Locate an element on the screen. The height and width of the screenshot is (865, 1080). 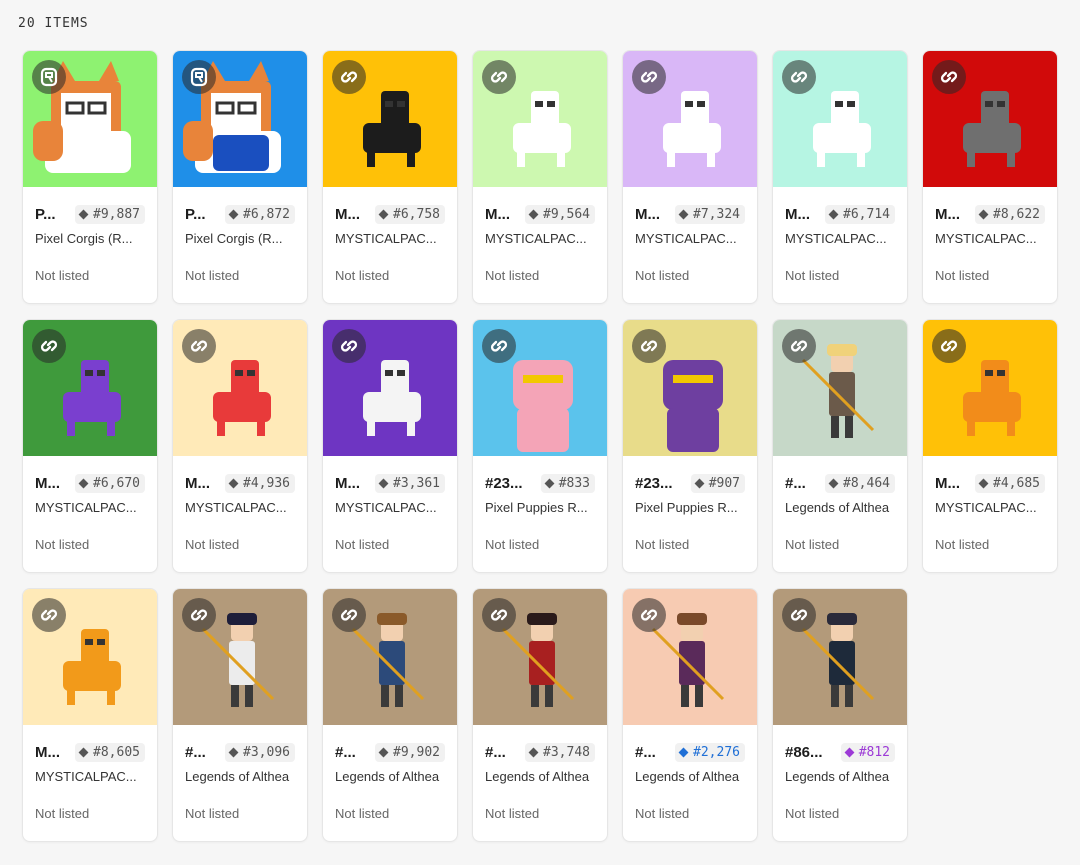
nft-info: M... #3,361 MYSTICALPAC... Not listed is located at coordinates (390, 504).